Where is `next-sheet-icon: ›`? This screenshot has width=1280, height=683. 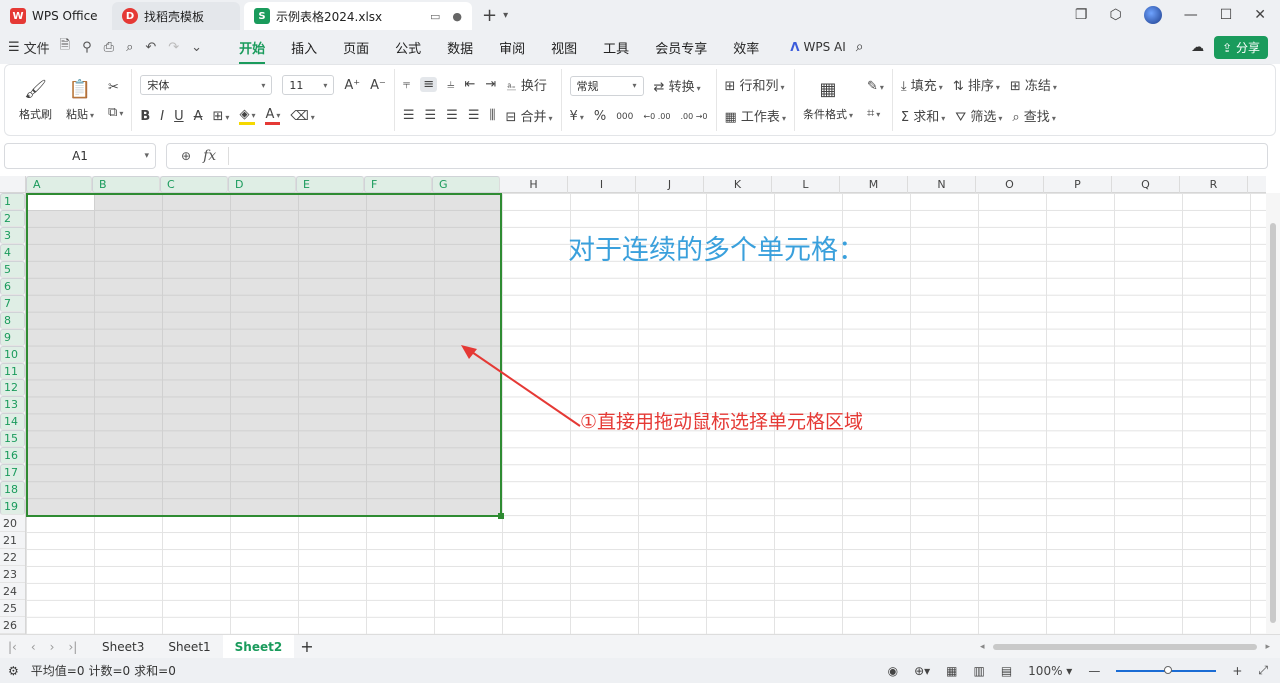
next-sheet-icon: › is located at coordinates (52, 647).